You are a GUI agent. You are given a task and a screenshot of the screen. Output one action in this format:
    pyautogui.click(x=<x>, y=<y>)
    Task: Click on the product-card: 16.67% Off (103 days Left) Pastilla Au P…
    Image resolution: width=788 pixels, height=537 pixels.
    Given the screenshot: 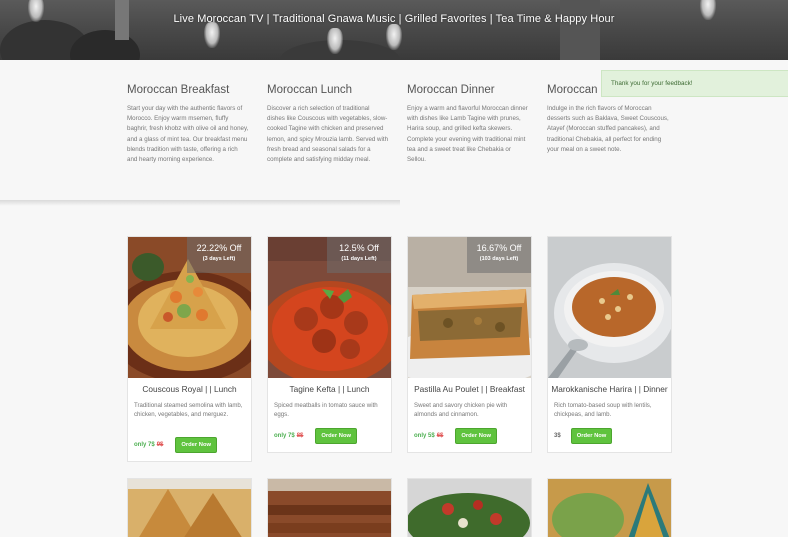 What is the action you would take?
    pyautogui.click(x=469, y=344)
    